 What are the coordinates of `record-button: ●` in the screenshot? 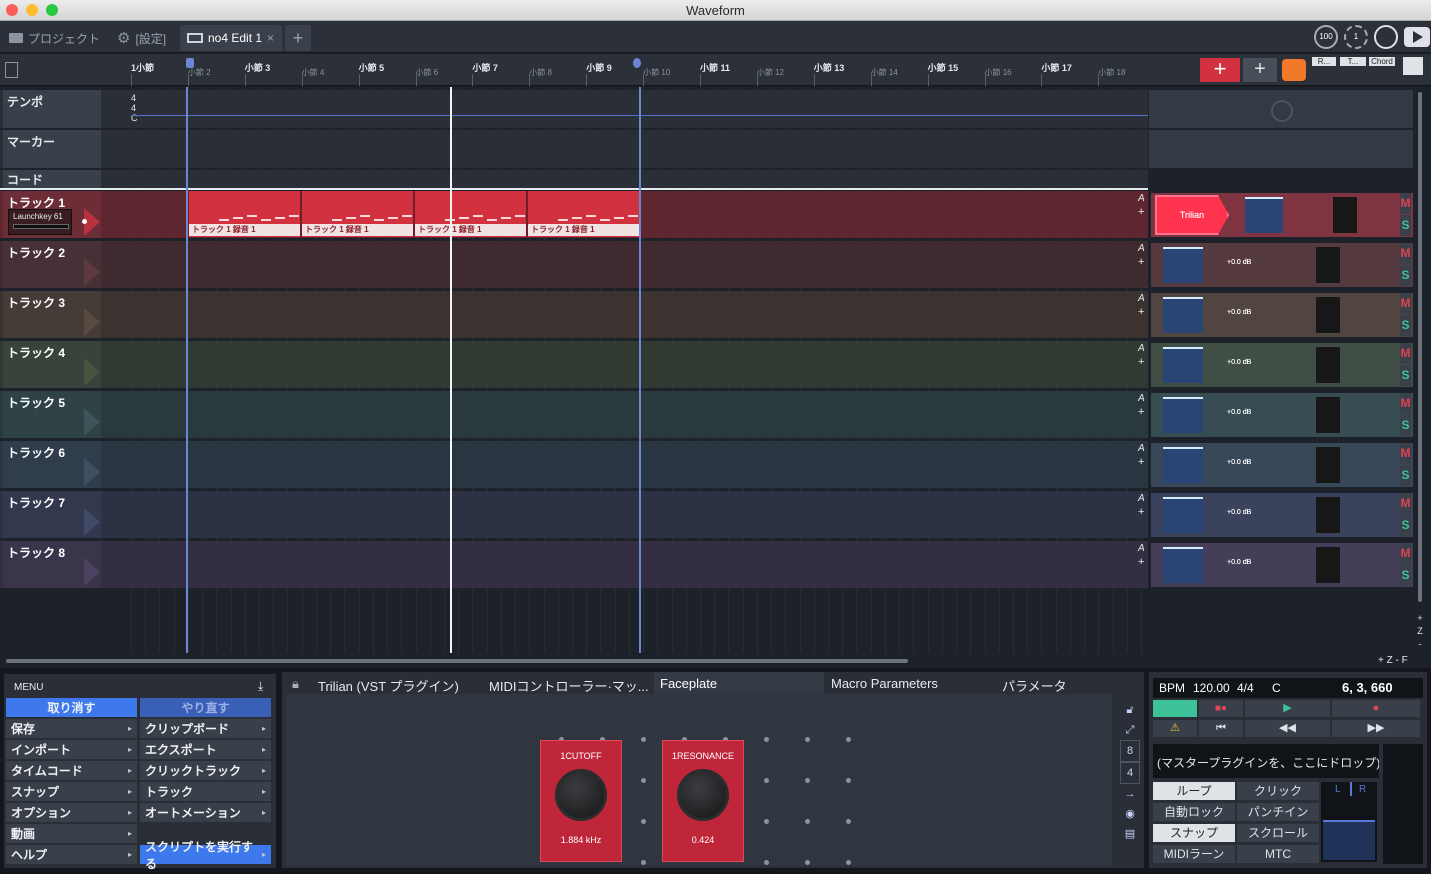 It's located at (1376, 708).